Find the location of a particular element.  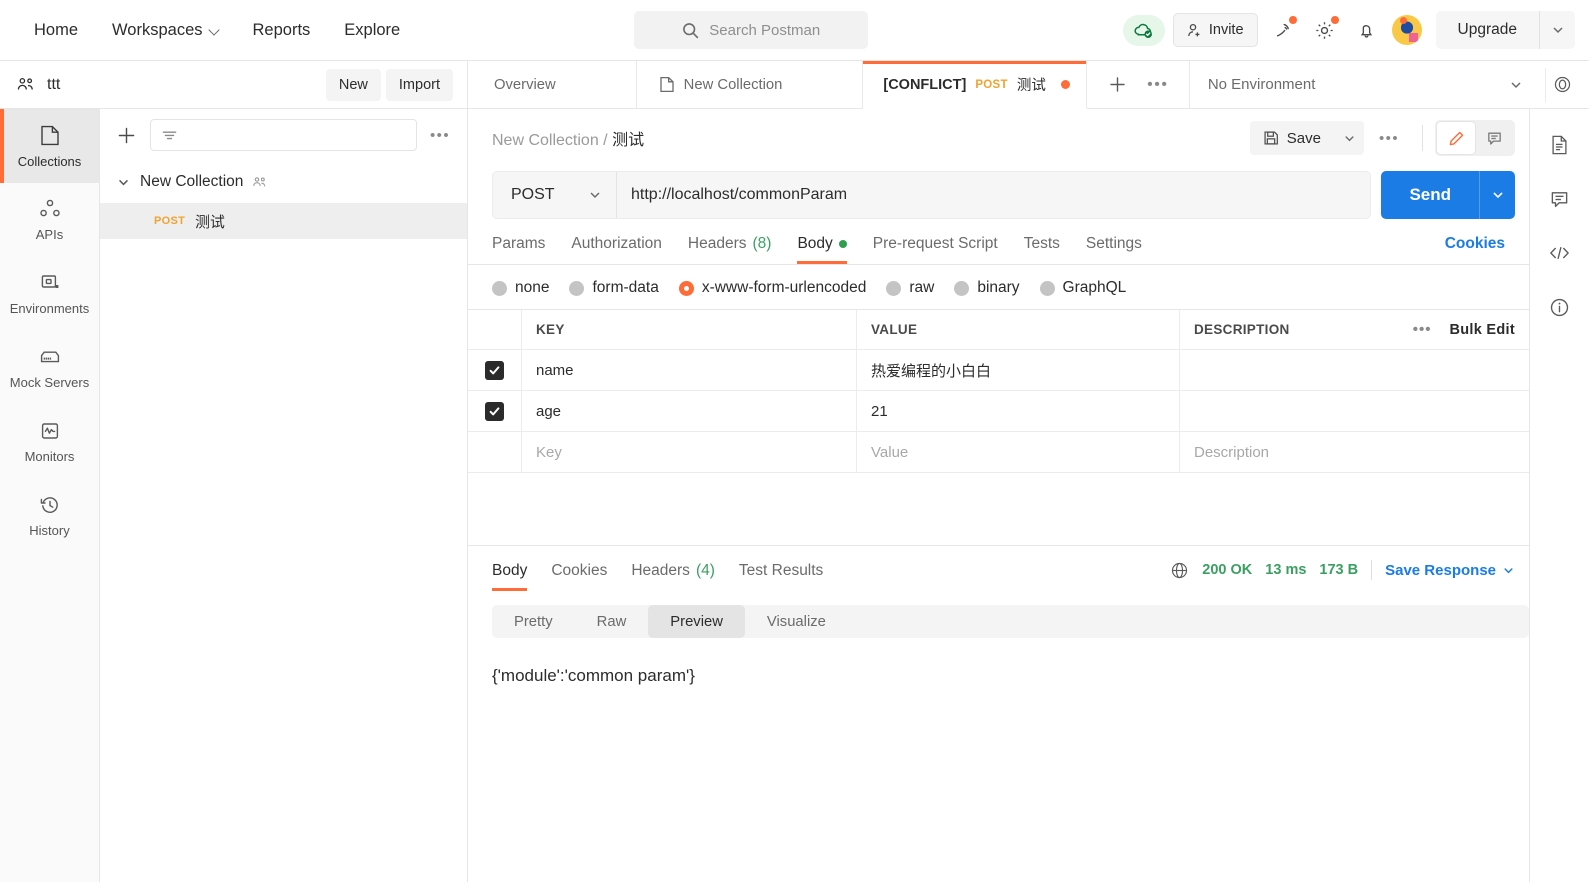

gear-icon is located at coordinates (1325, 30).